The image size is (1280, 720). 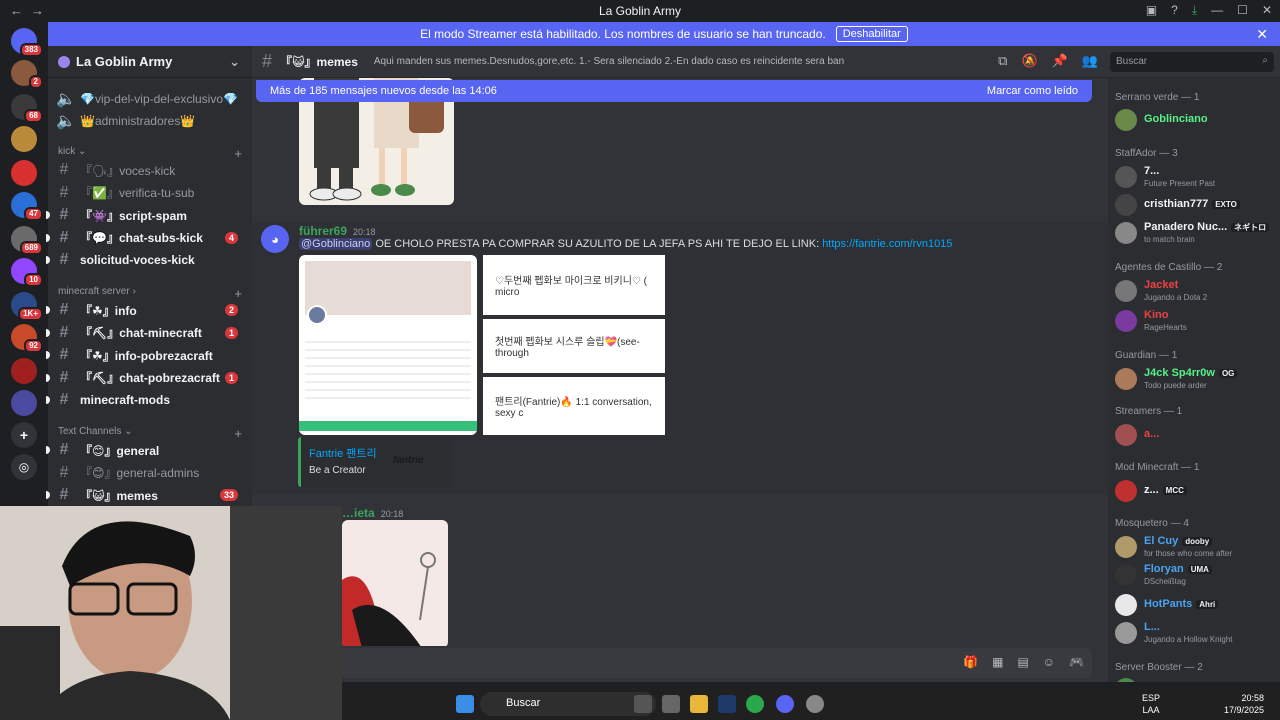 I want to click on channel-item: # solicitud-voces-kick, so click(x=145, y=260).